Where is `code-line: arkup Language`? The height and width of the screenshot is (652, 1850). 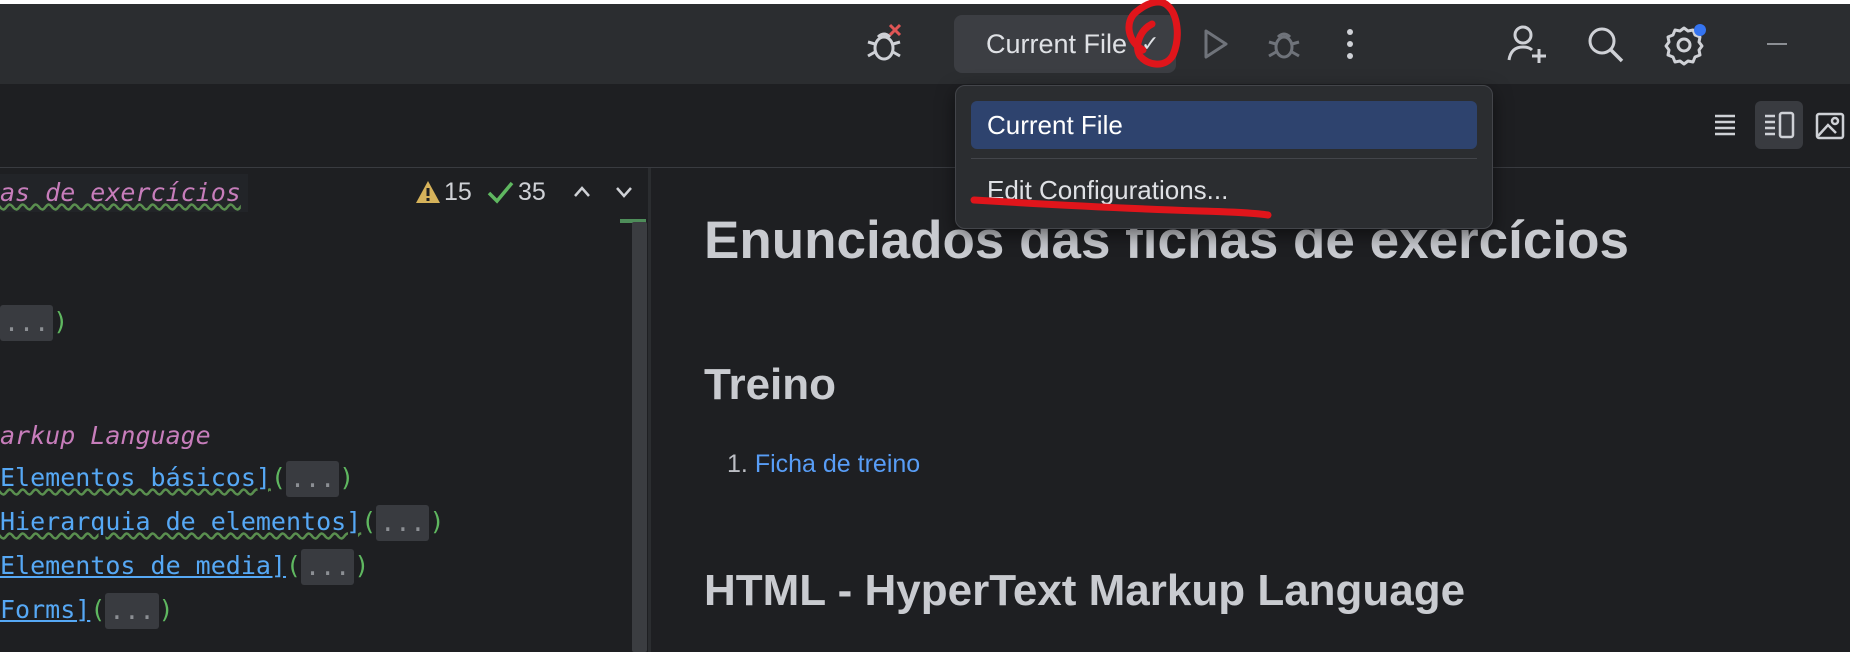
code-line: arkup Language is located at coordinates (105, 435).